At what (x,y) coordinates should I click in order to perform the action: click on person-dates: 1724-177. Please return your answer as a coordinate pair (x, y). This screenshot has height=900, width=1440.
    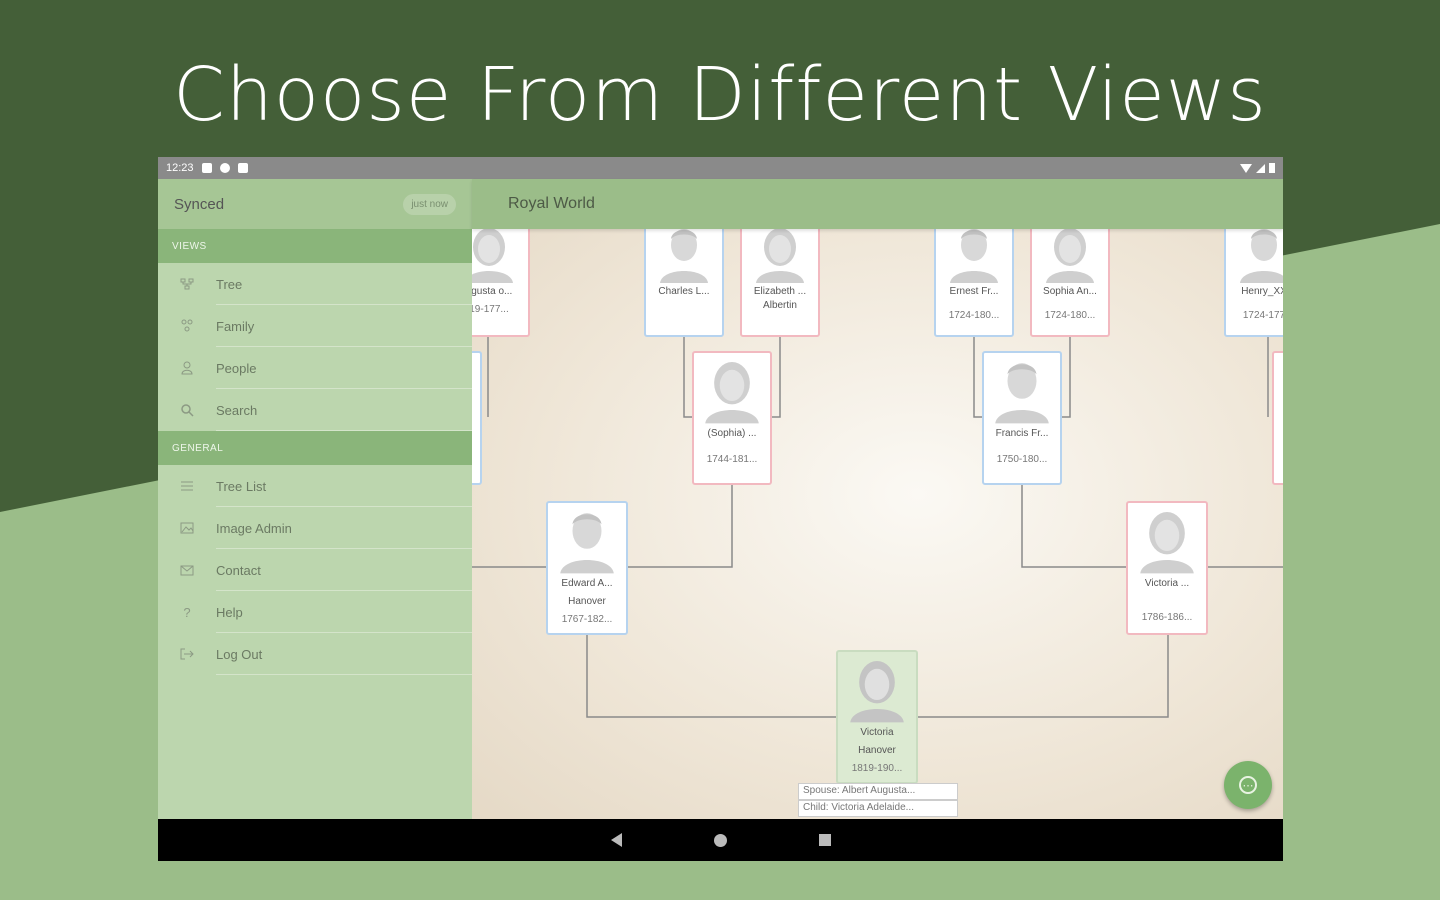
    Looking at the image, I should click on (1262, 315).